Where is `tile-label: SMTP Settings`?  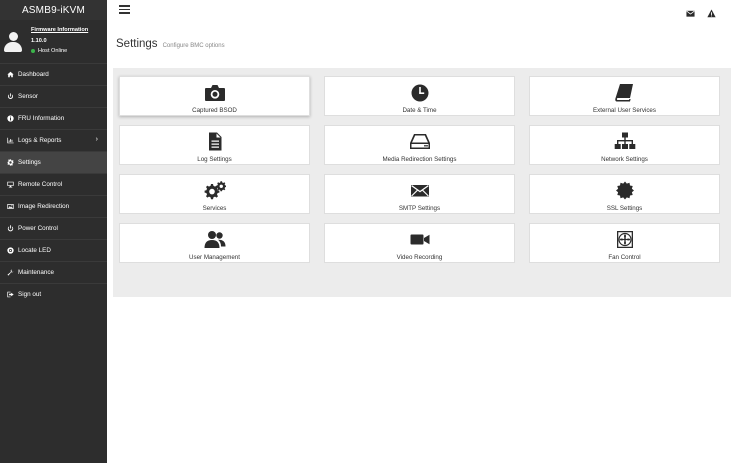 tile-label: SMTP Settings is located at coordinates (419, 208).